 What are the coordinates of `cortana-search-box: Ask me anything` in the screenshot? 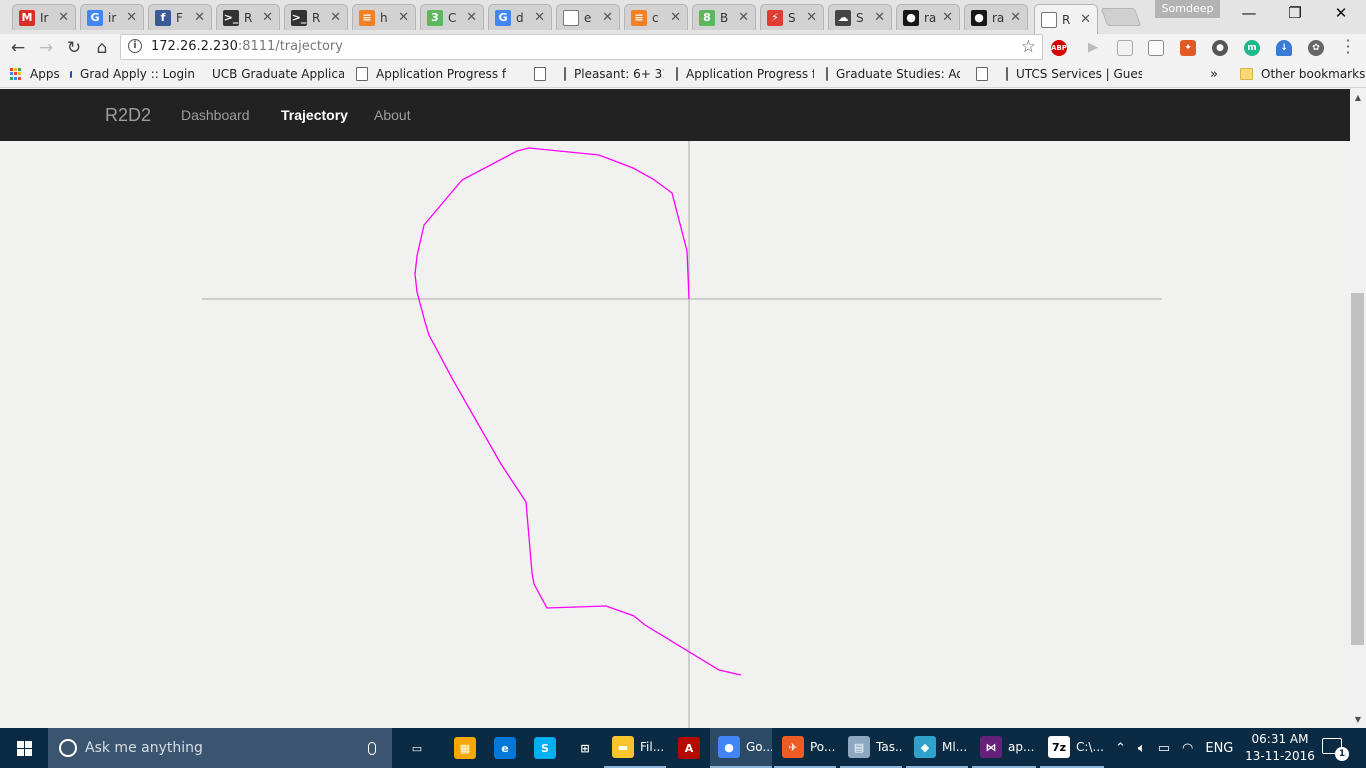 It's located at (220, 748).